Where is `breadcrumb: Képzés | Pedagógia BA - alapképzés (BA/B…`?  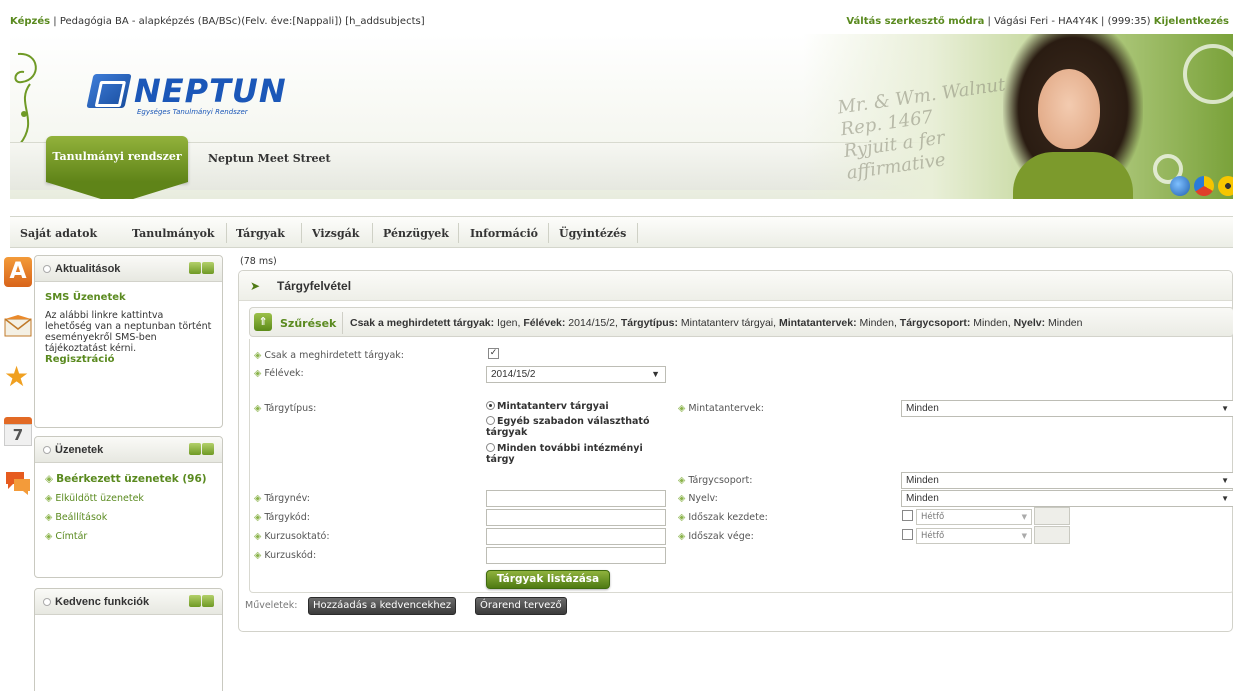
breadcrumb: Képzés | Pedagógia BA - alapképzés (BA/B… is located at coordinates (217, 21).